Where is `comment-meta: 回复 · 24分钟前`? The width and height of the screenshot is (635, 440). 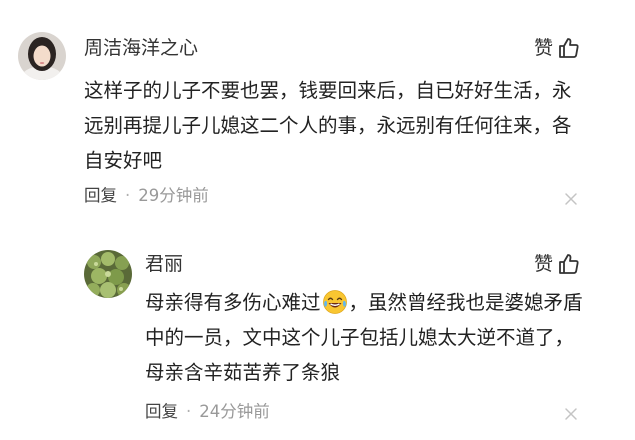 comment-meta: 回复 · 24分钟前 is located at coordinates (207, 412).